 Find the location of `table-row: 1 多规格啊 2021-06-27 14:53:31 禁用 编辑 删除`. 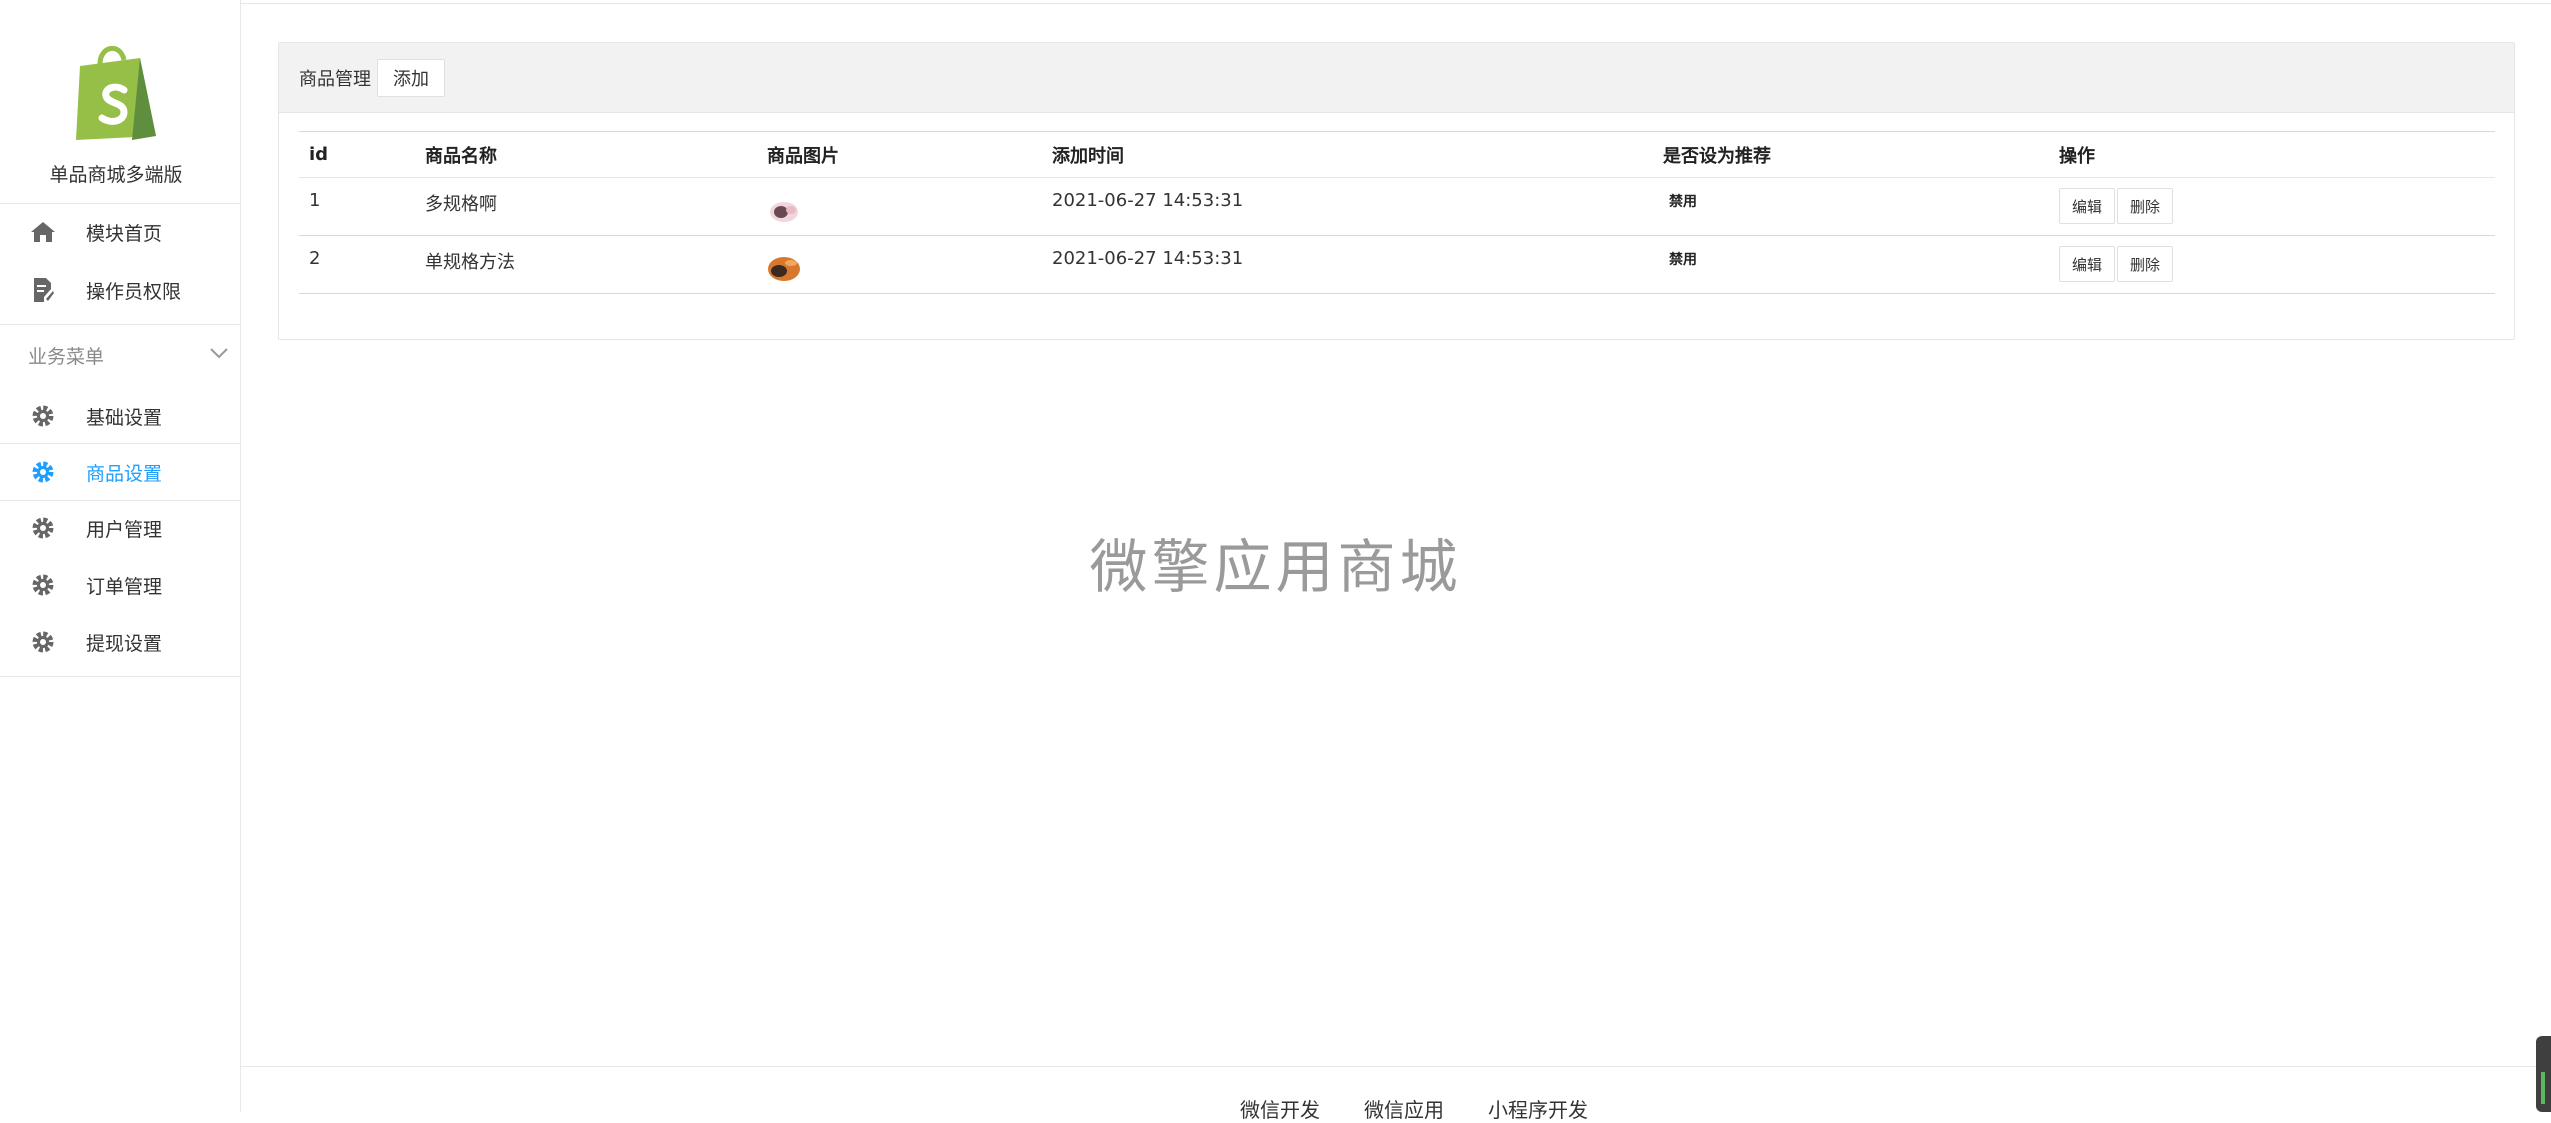

table-row: 1 多规格啊 2021-06-27 14:53:31 禁用 编辑 删除 is located at coordinates (1397, 206).